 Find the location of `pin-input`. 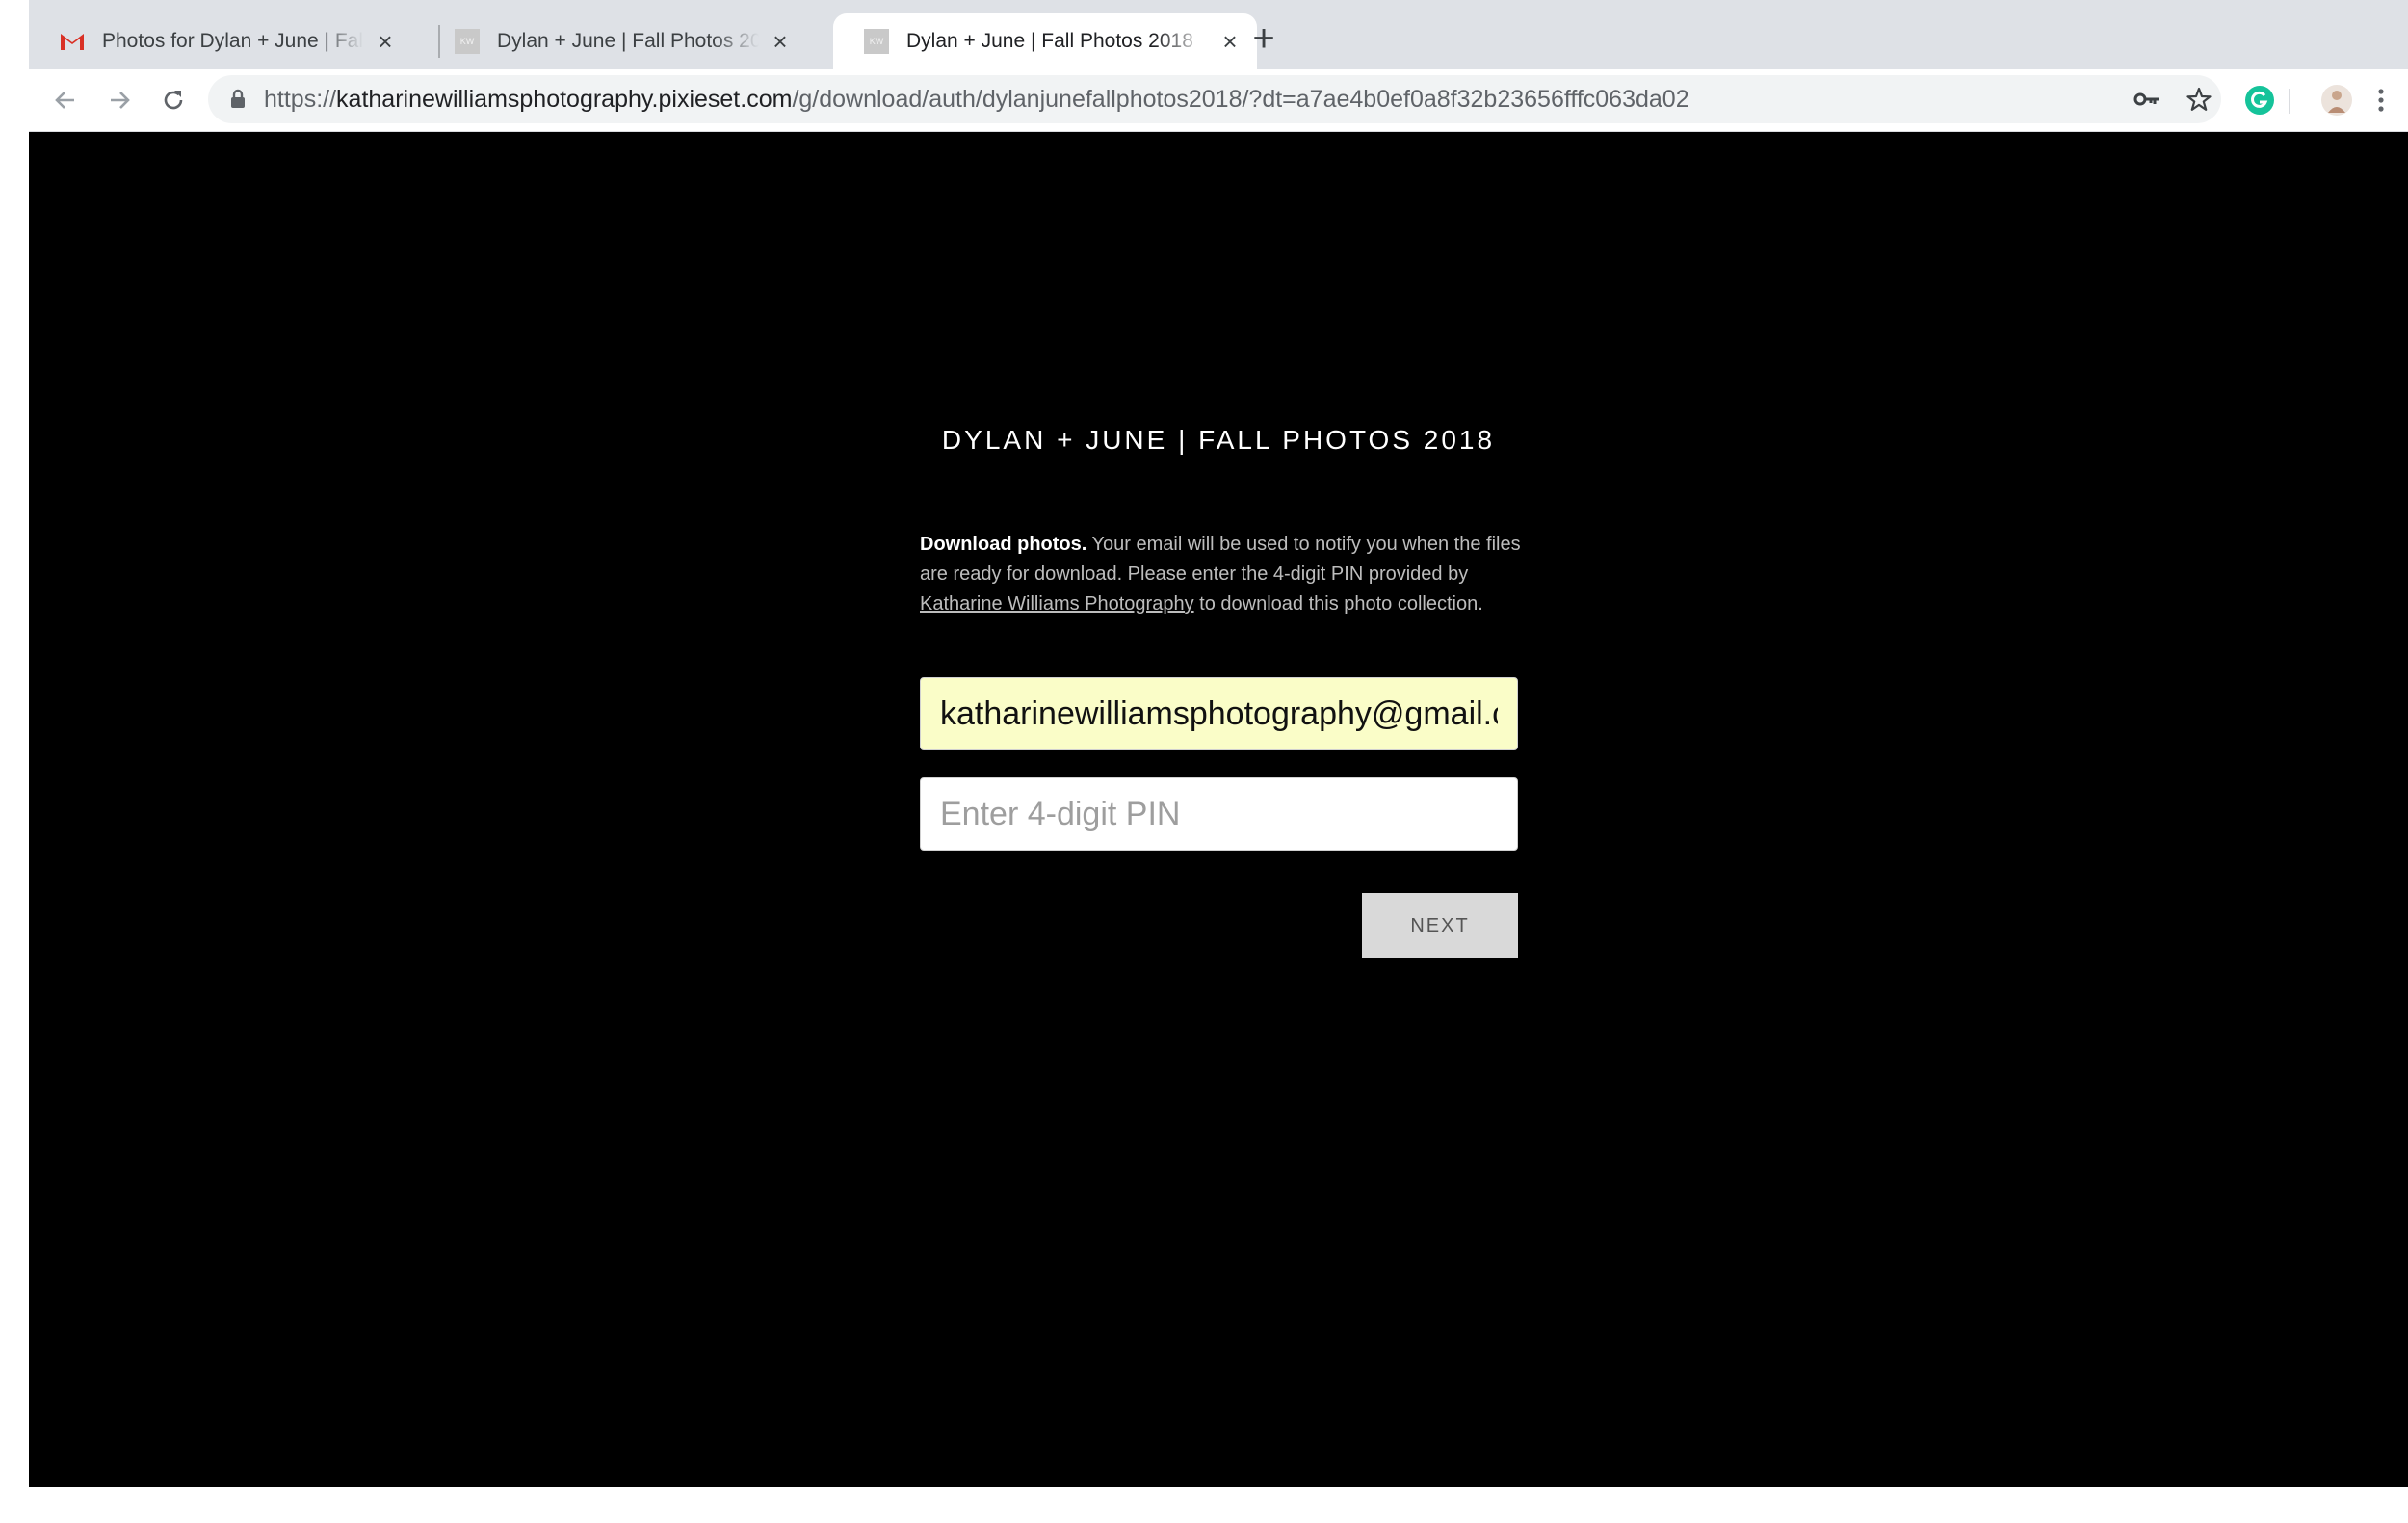

pin-input is located at coordinates (1219, 814).